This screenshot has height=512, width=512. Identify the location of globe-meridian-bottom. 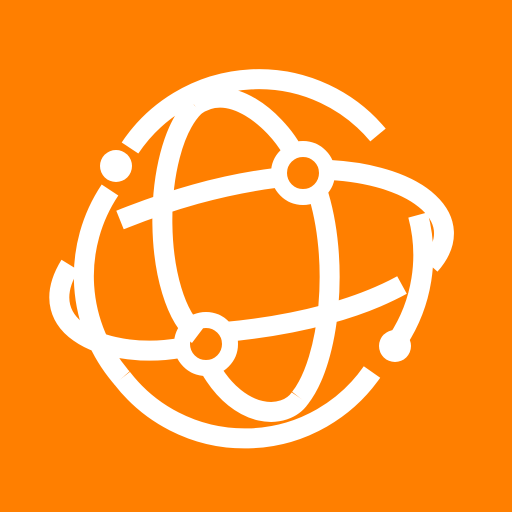
(255, 392).